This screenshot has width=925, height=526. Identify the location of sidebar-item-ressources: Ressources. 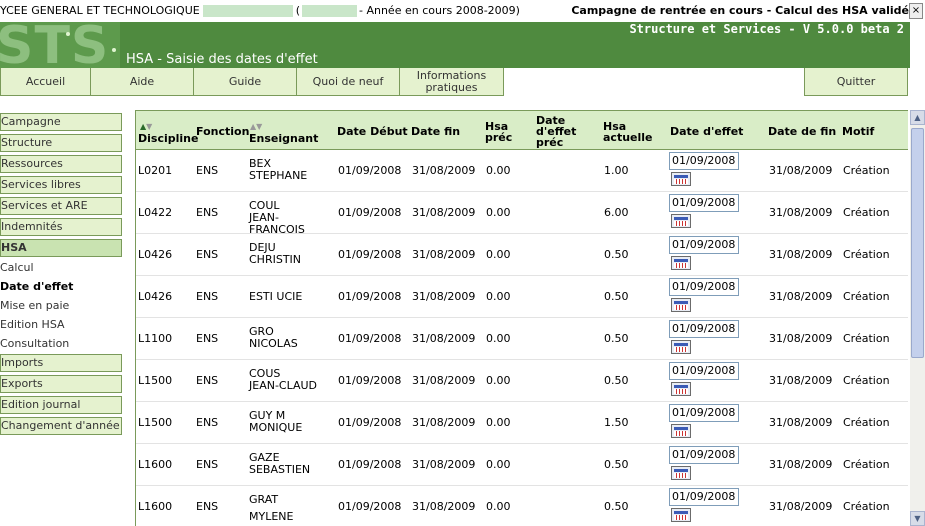
(61, 164).